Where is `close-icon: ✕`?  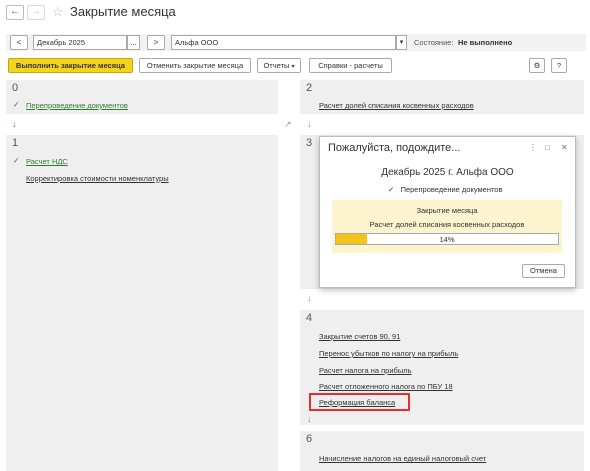 close-icon: ✕ is located at coordinates (564, 147).